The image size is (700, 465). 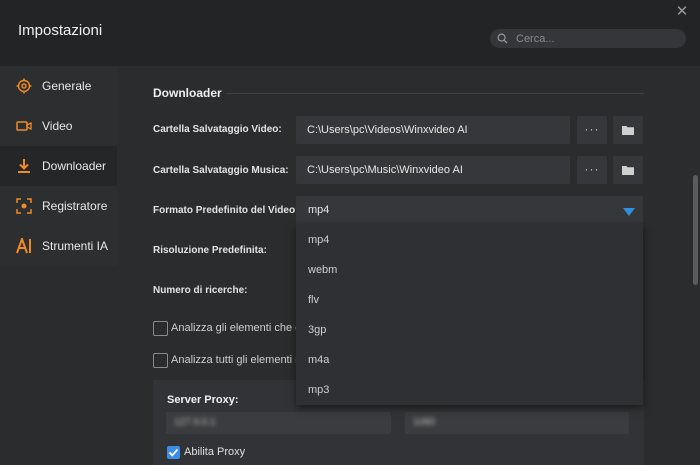 What do you see at coordinates (210, 250) in the screenshot?
I see `resolution-label: Risoluzione Predefinita:` at bounding box center [210, 250].